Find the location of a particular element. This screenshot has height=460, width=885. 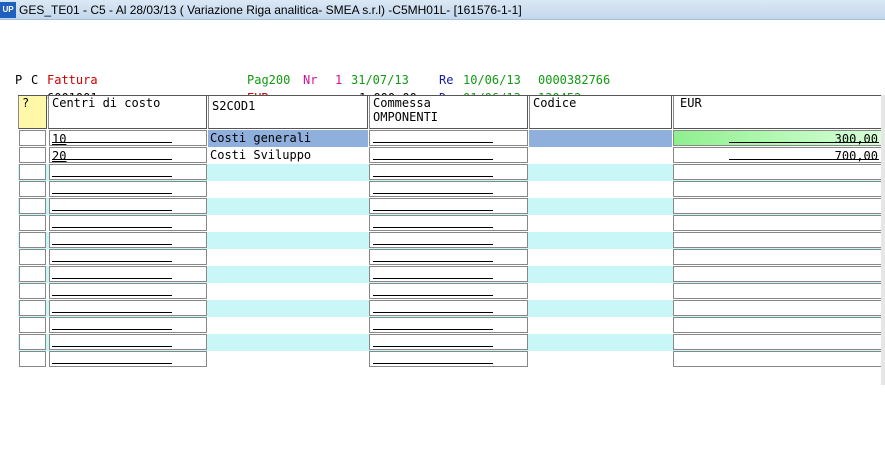

column-code-desc: S2COD1 is located at coordinates (288, 112).